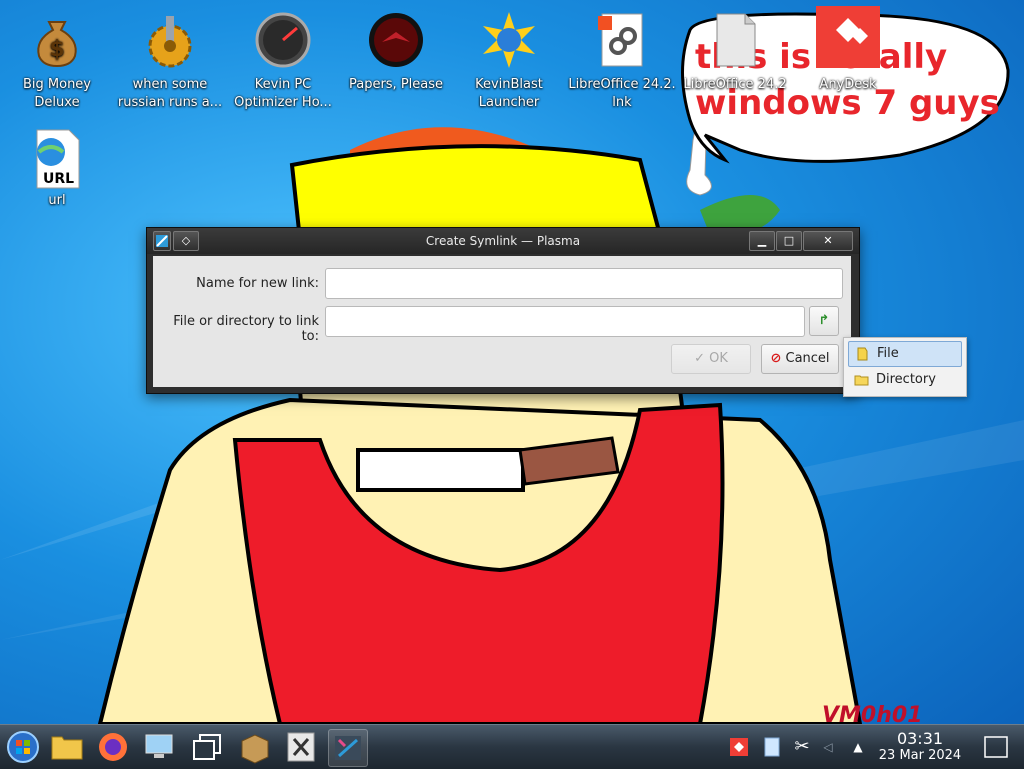  I want to click on cancel-button: ⊘ Cancel, so click(800, 359).